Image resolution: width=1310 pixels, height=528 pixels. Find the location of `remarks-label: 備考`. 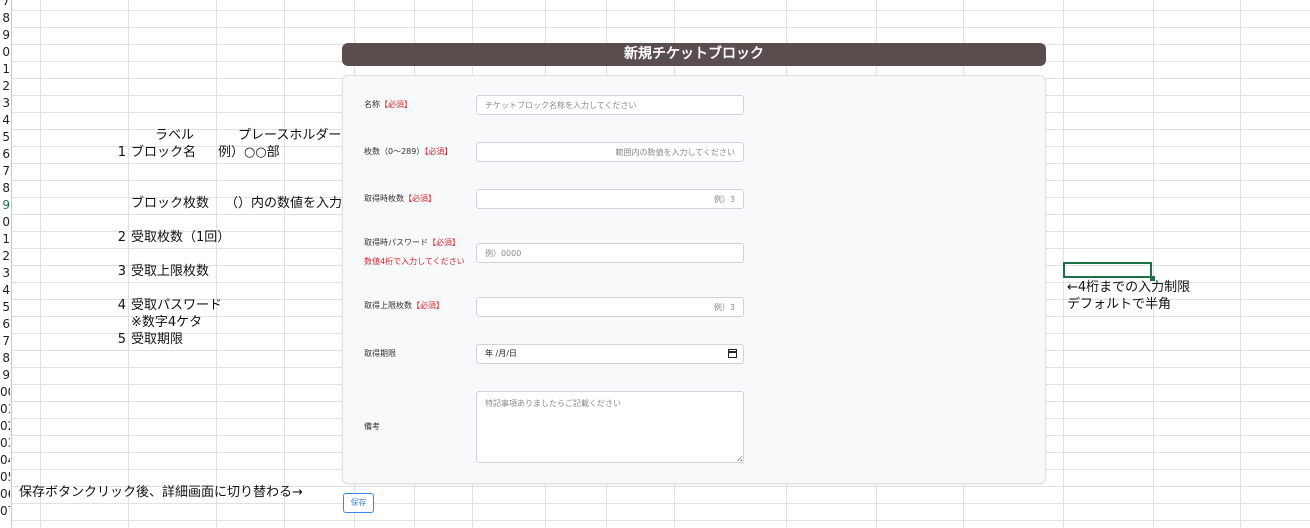

remarks-label: 備考 is located at coordinates (372, 426).